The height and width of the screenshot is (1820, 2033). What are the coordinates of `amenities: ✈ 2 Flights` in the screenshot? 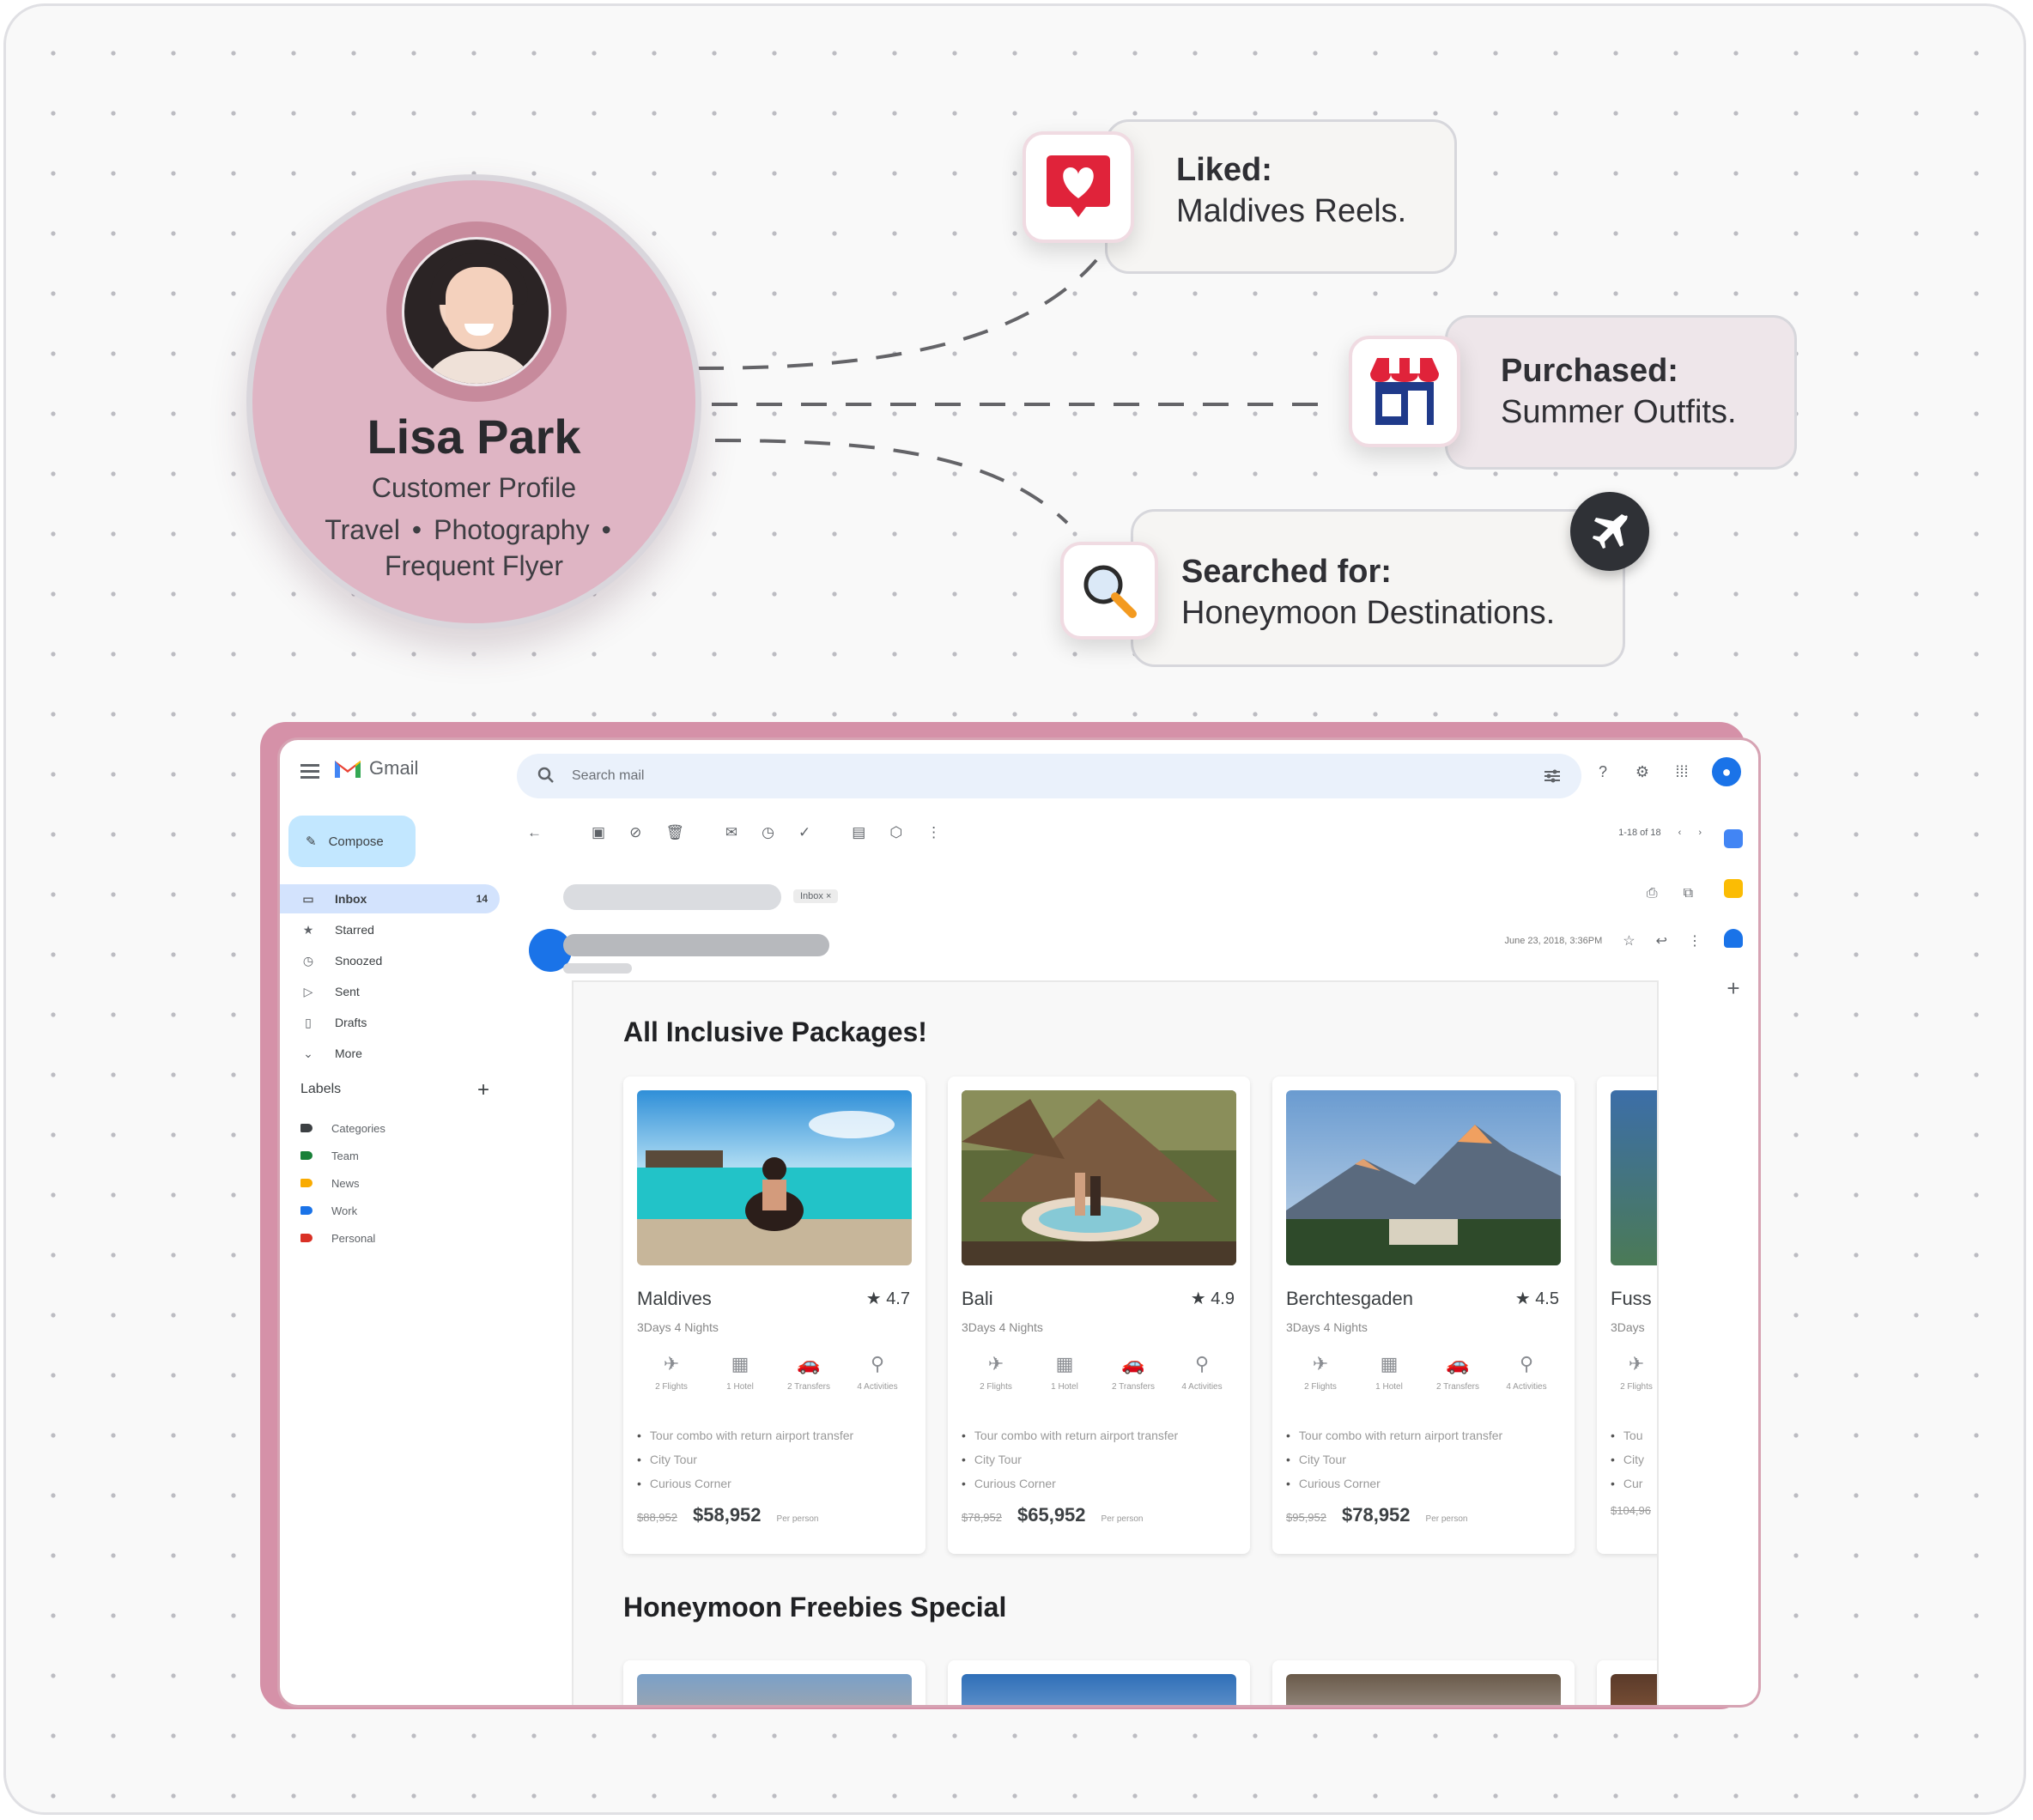 It's located at (1634, 1373).